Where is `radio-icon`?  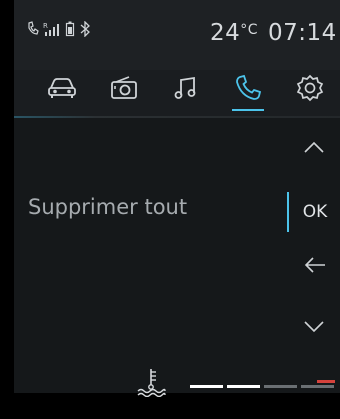 radio-icon is located at coordinates (124, 88).